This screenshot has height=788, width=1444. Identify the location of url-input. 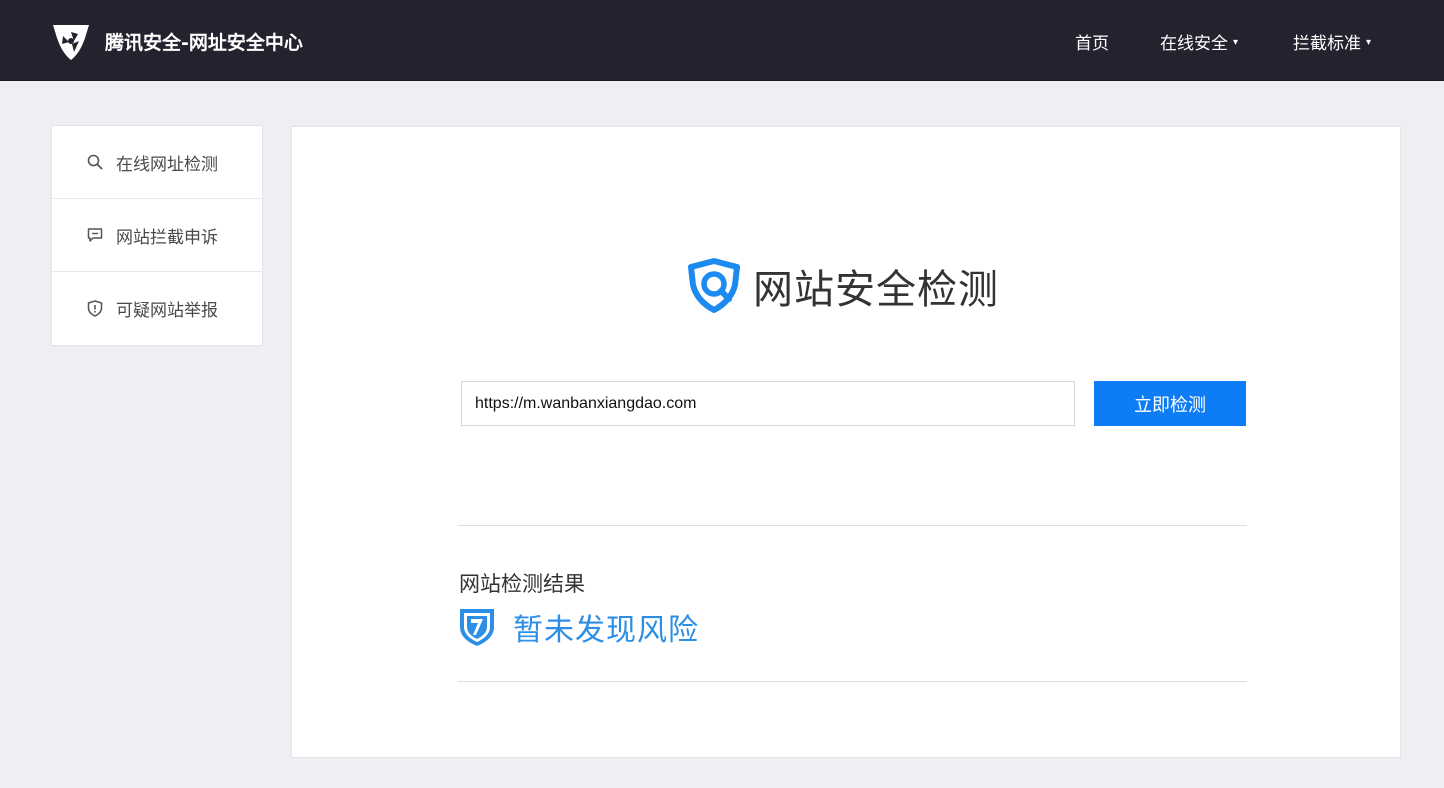
(768, 403).